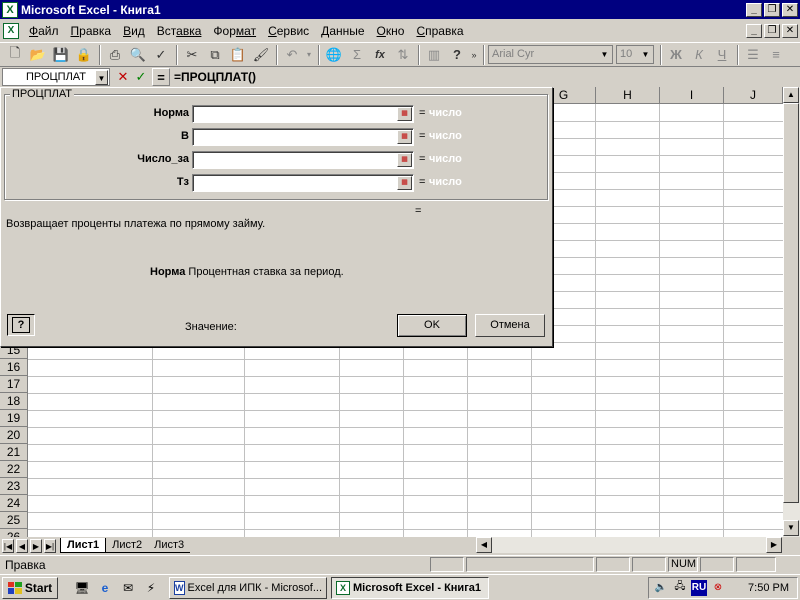 The height and width of the screenshot is (600, 800). Describe the element at coordinates (83, 545) in the screenshot. I see `sheet-tab-1: Лист1` at that location.